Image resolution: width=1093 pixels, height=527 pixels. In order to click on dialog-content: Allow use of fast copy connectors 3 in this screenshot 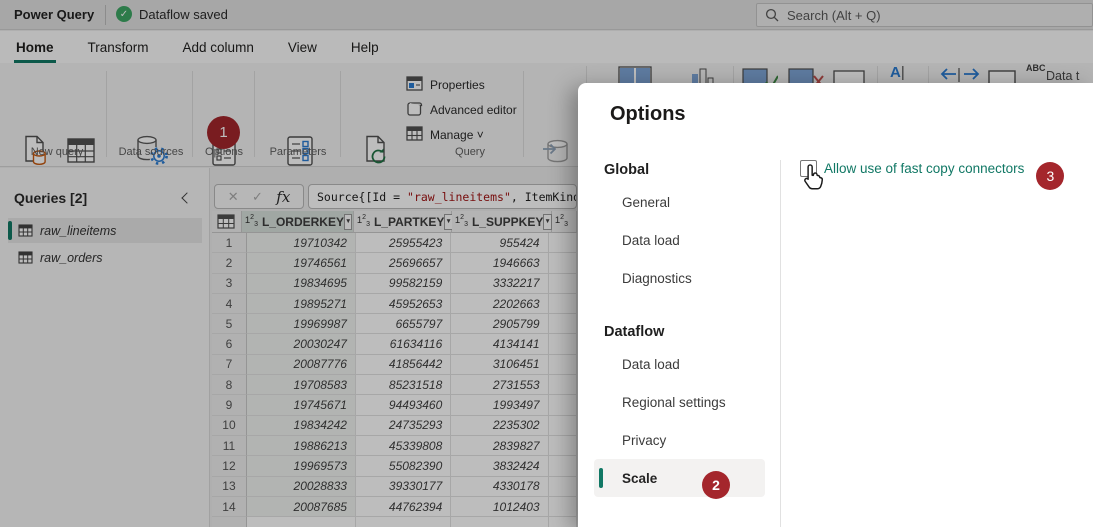, I will do `click(932, 174)`.